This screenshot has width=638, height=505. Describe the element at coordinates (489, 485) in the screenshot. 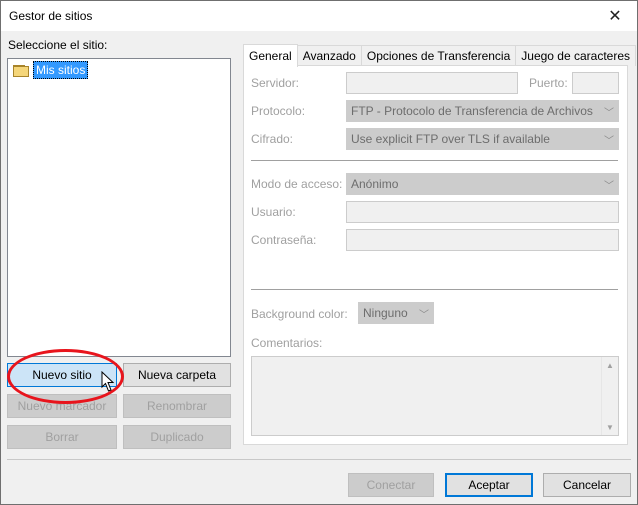

I see `accept-button: Aceptar` at that location.